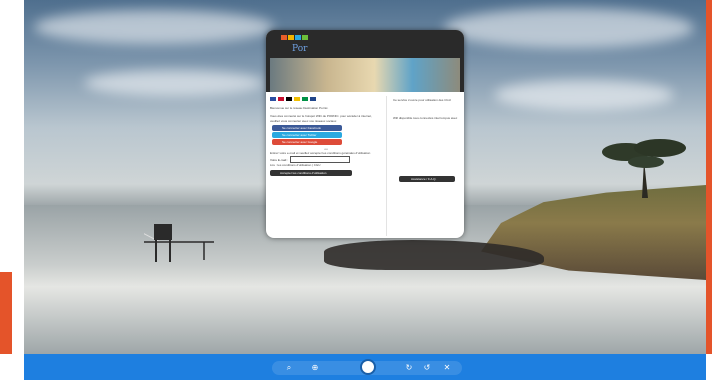 The width and height of the screenshot is (712, 384). What do you see at coordinates (409, 368) in the screenshot?
I see `refresh-icon: ↻` at bounding box center [409, 368].